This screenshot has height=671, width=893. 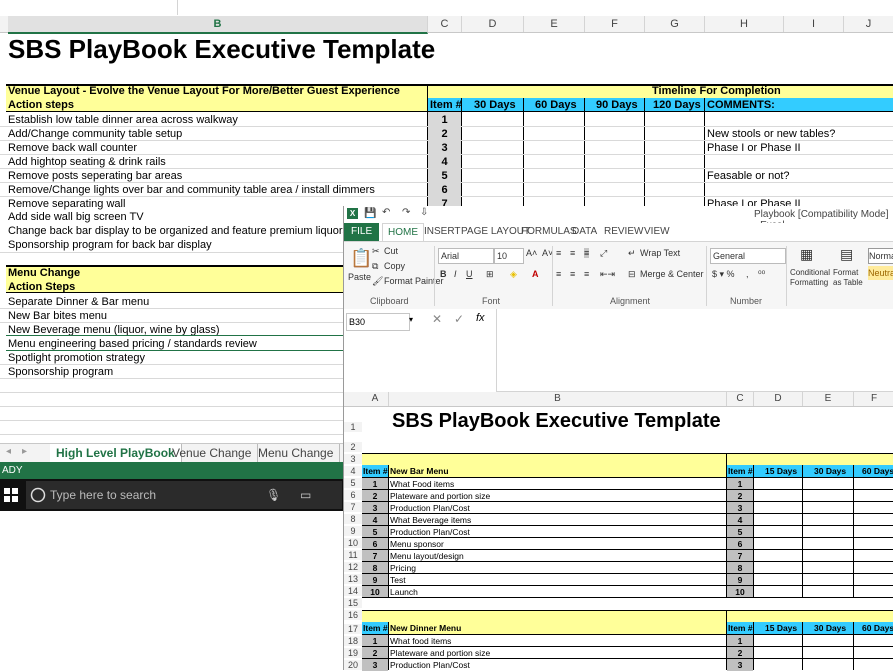 What do you see at coordinates (353, 531) in the screenshot?
I see `row-number: 9` at bounding box center [353, 531].